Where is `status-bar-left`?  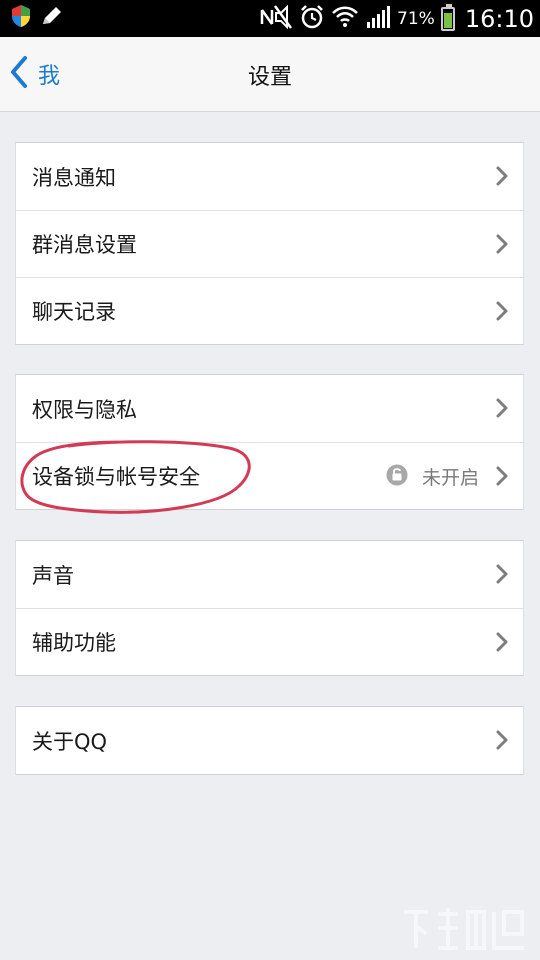
status-bar-left is located at coordinates (37, 18).